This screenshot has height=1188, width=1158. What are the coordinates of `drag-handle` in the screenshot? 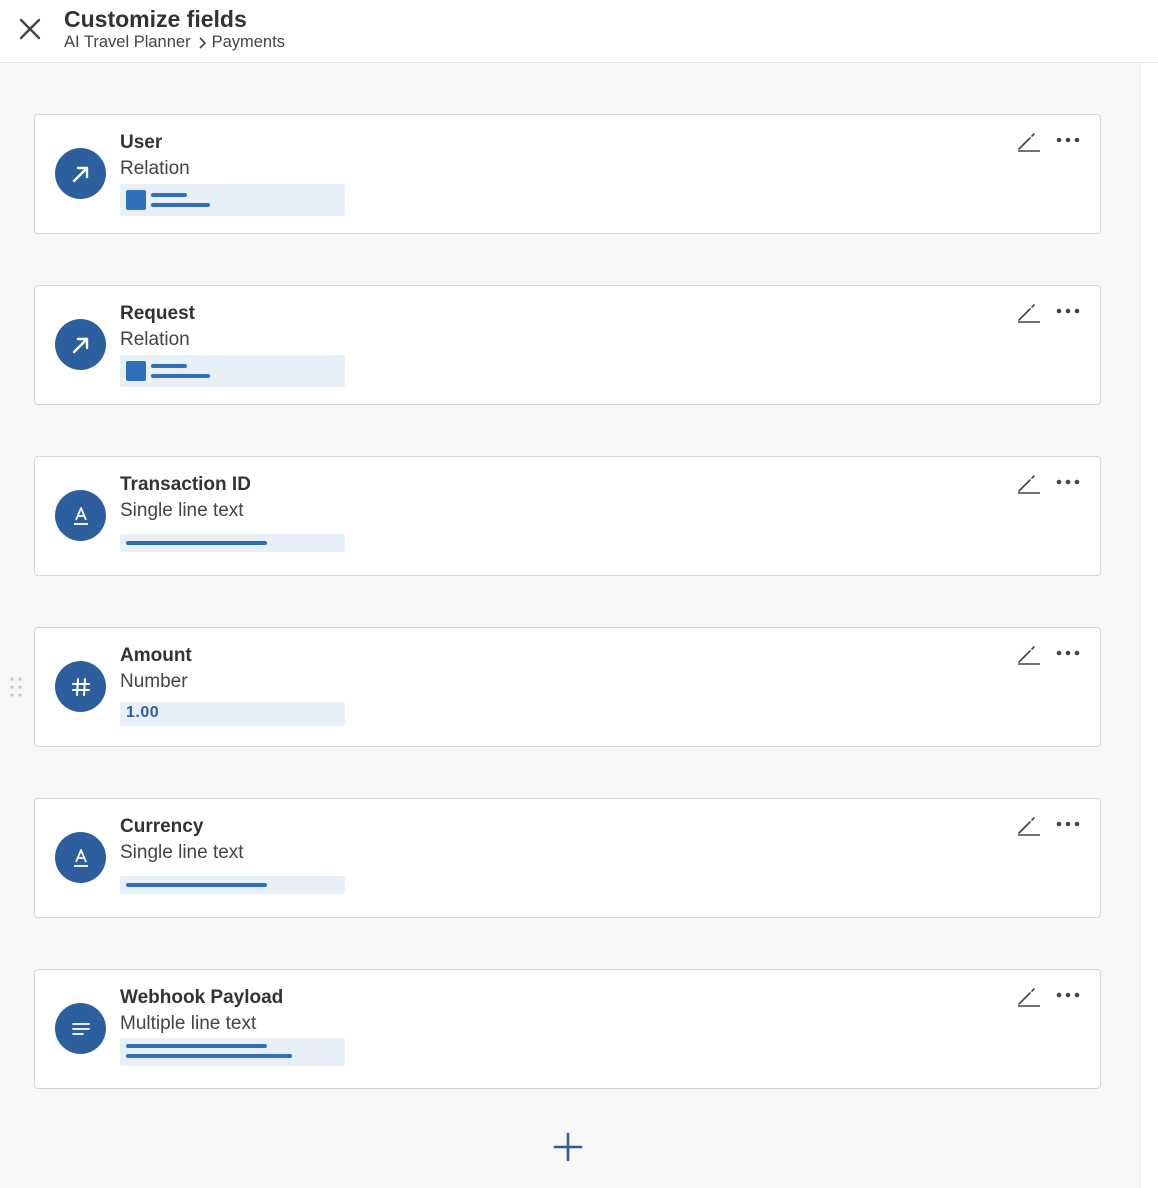 It's located at (16, 687).